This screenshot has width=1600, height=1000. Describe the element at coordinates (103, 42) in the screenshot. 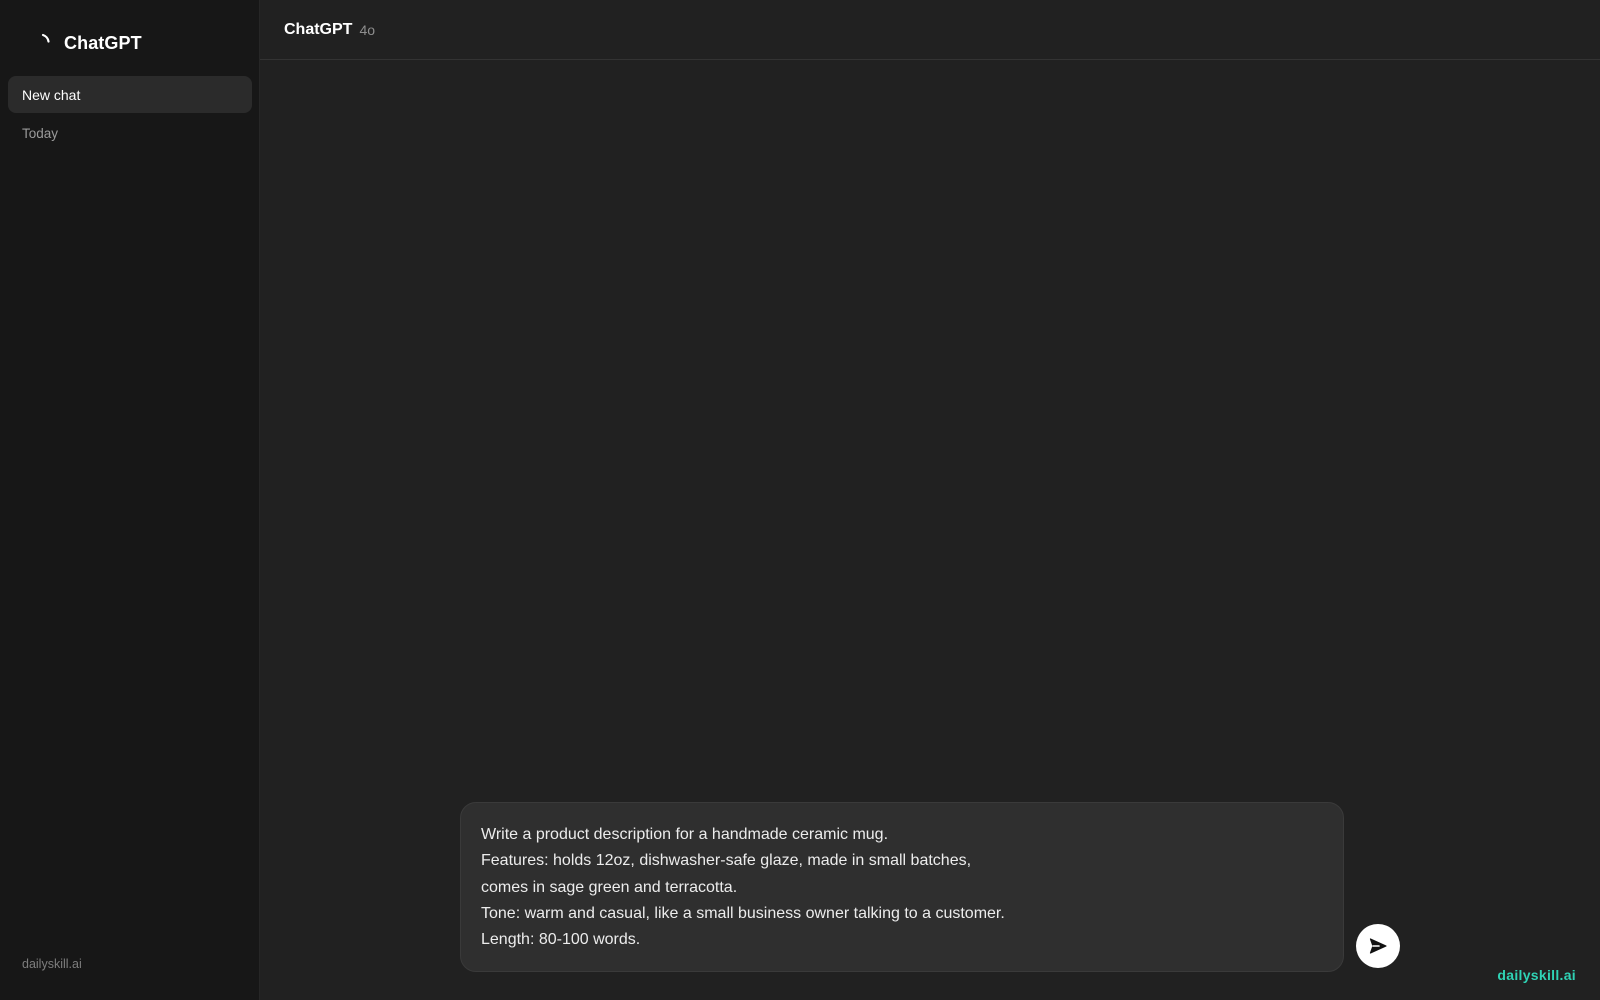

I see `brand-name: ChatGPT` at that location.